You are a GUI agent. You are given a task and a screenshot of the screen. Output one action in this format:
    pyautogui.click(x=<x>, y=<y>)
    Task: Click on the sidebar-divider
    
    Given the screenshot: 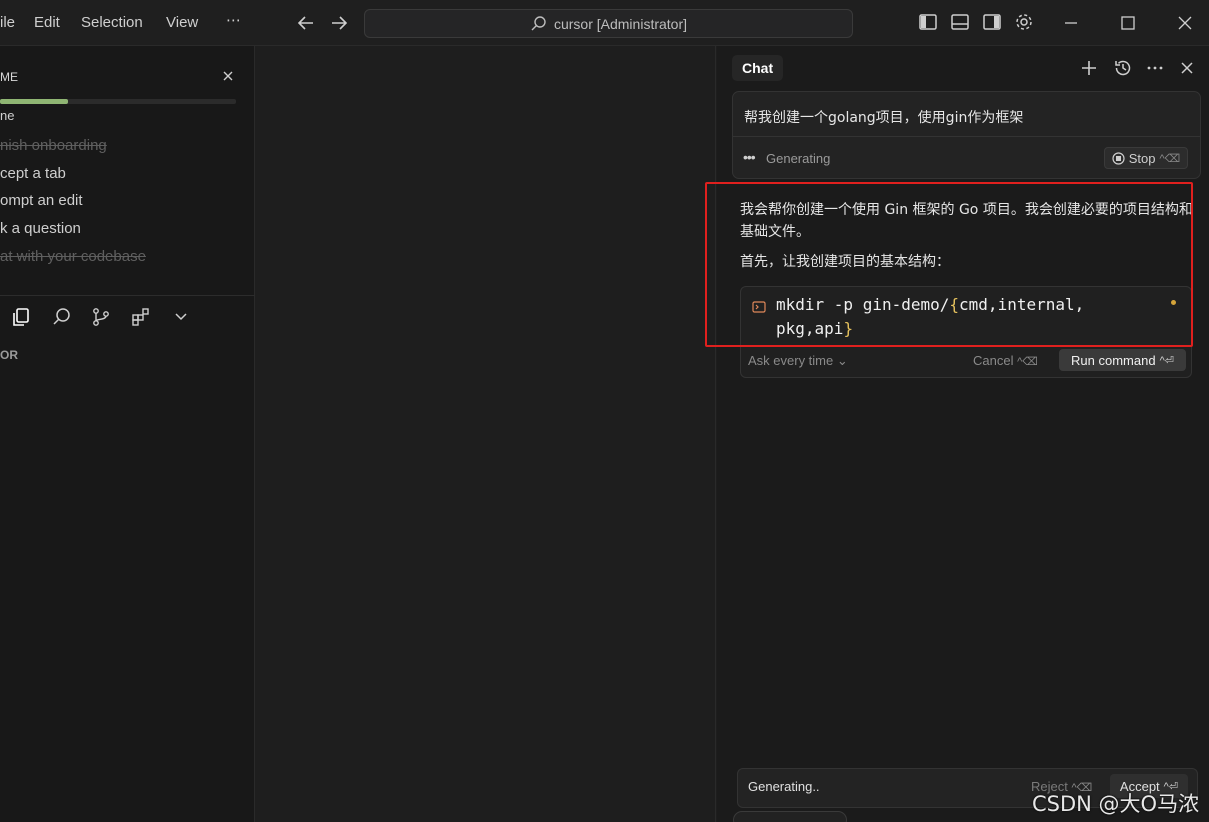 What is the action you would take?
    pyautogui.click(x=127, y=295)
    